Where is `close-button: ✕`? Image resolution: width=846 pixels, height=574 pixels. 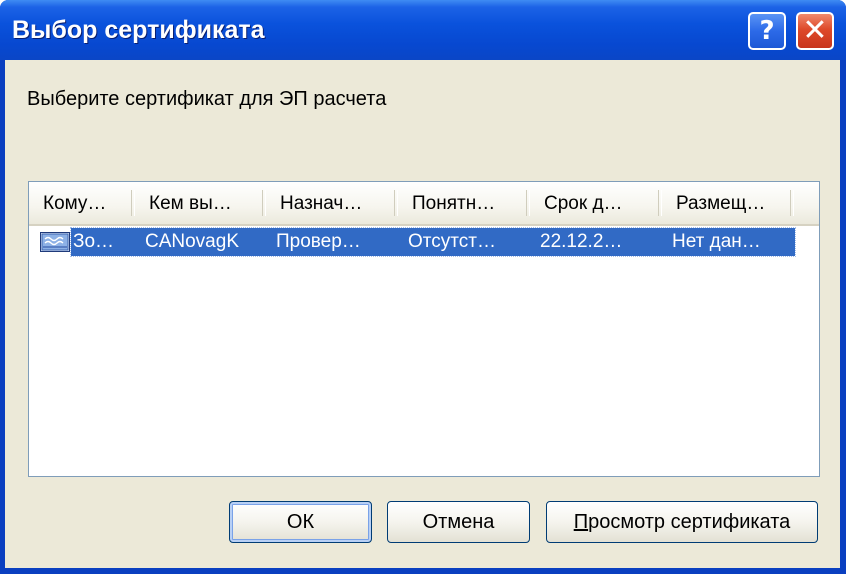 close-button: ✕ is located at coordinates (815, 31).